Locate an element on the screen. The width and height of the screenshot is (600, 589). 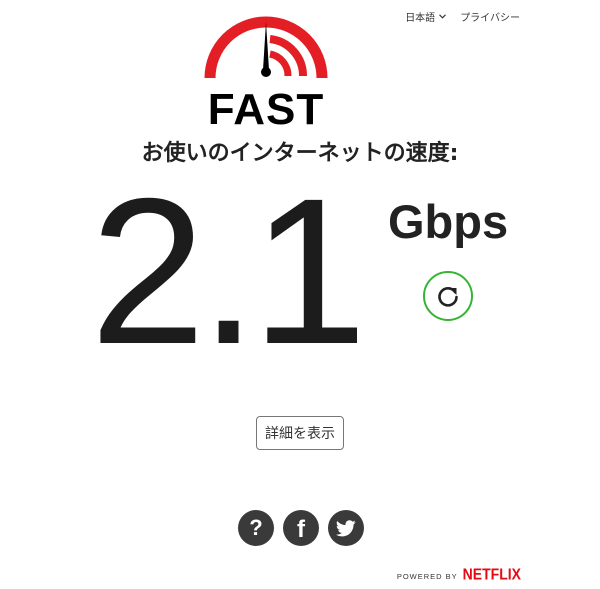
social-links: ? f is located at coordinates (301, 528).